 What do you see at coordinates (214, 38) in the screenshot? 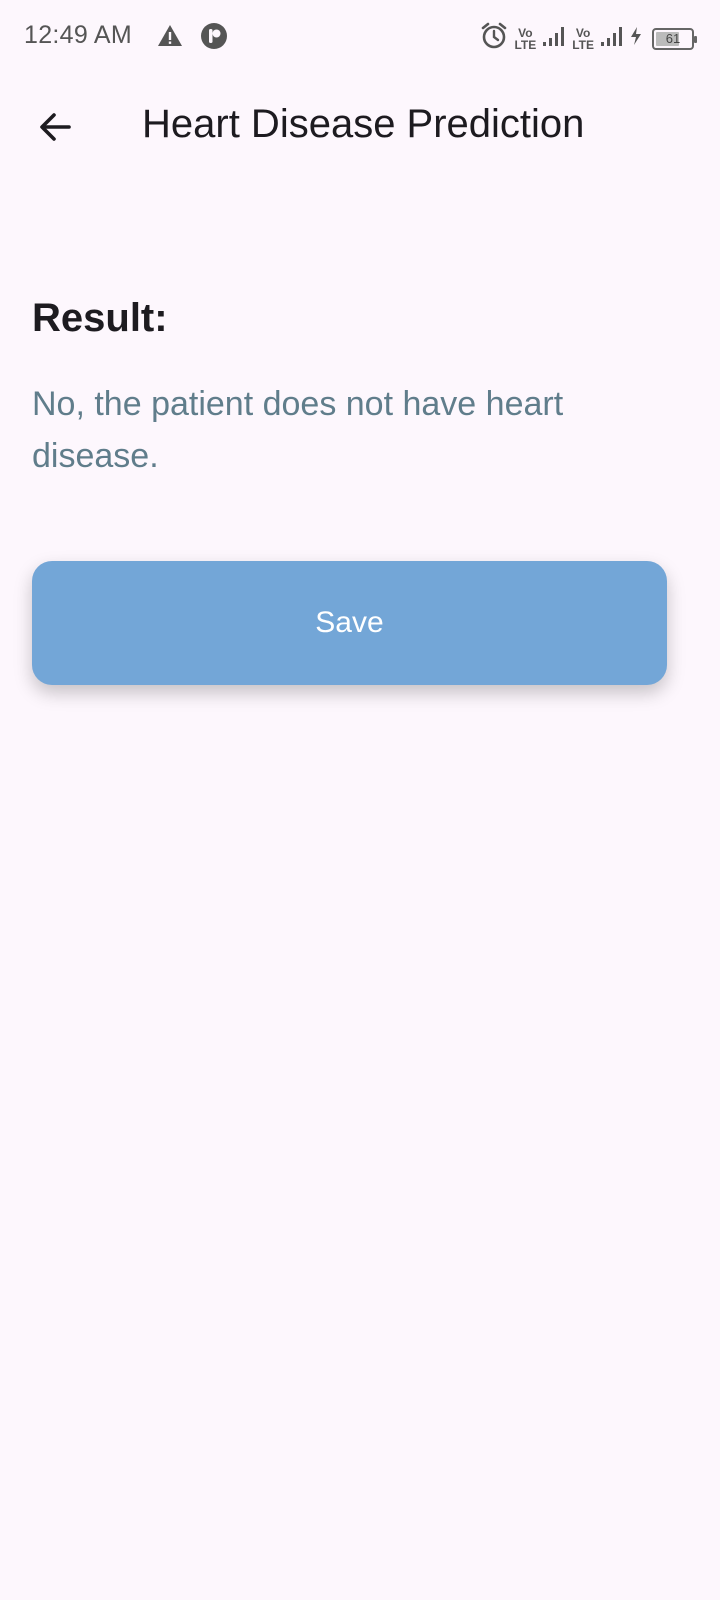
I see `app-notification-icon` at bounding box center [214, 38].